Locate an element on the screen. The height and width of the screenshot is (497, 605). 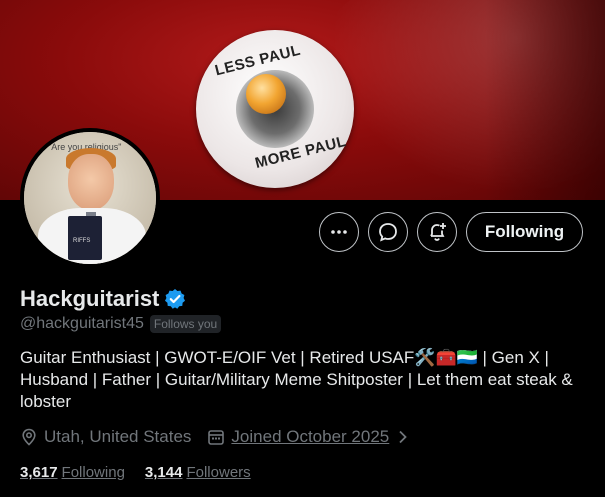
name-row: Hackguitarist is located at coordinates (103, 299).